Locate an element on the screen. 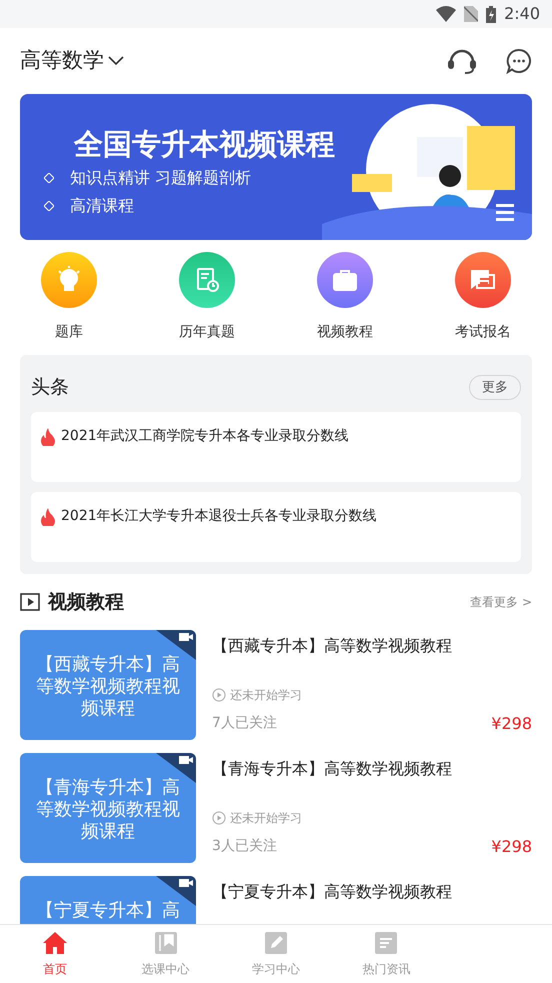  followers-count: 7人已关注 is located at coordinates (244, 723).